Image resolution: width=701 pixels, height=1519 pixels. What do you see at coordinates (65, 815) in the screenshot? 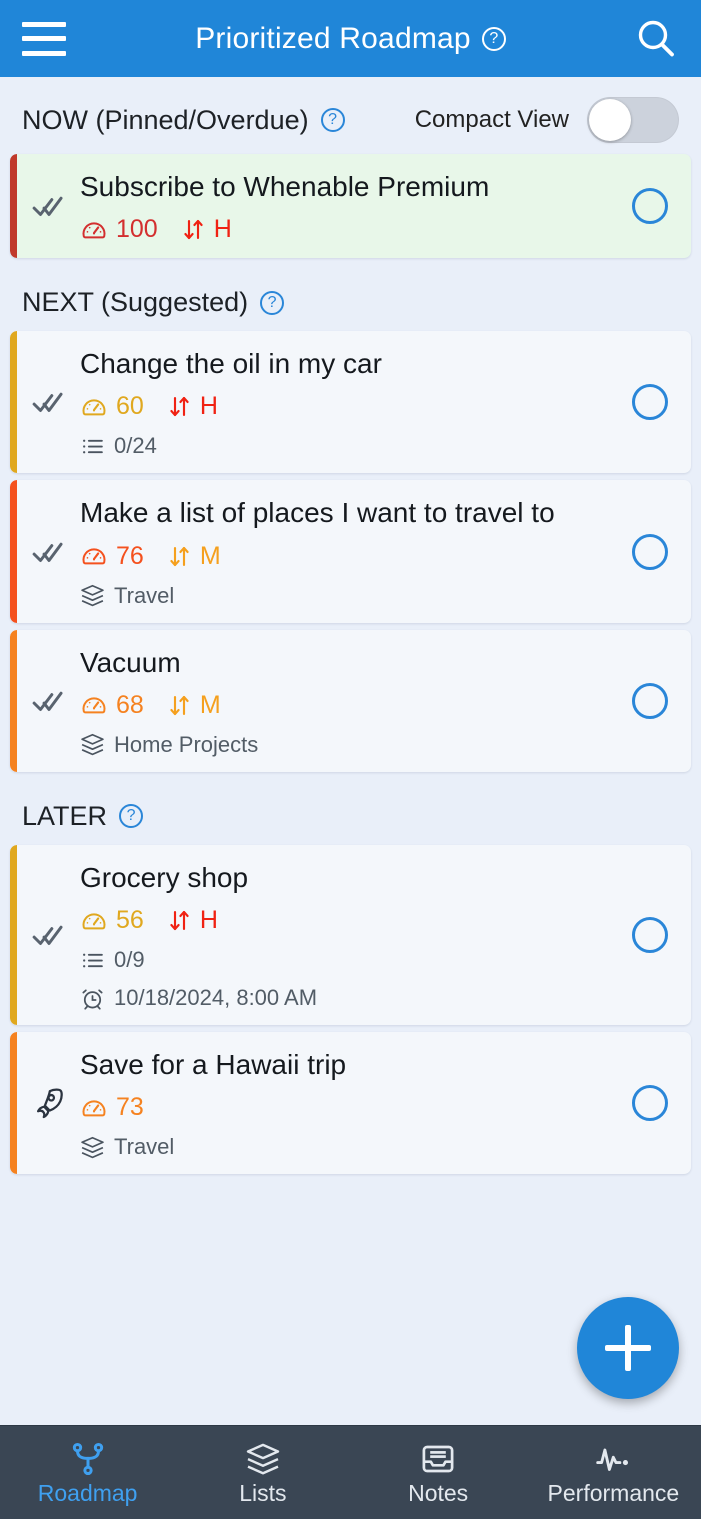
I see `section-title-later: LATER` at bounding box center [65, 815].